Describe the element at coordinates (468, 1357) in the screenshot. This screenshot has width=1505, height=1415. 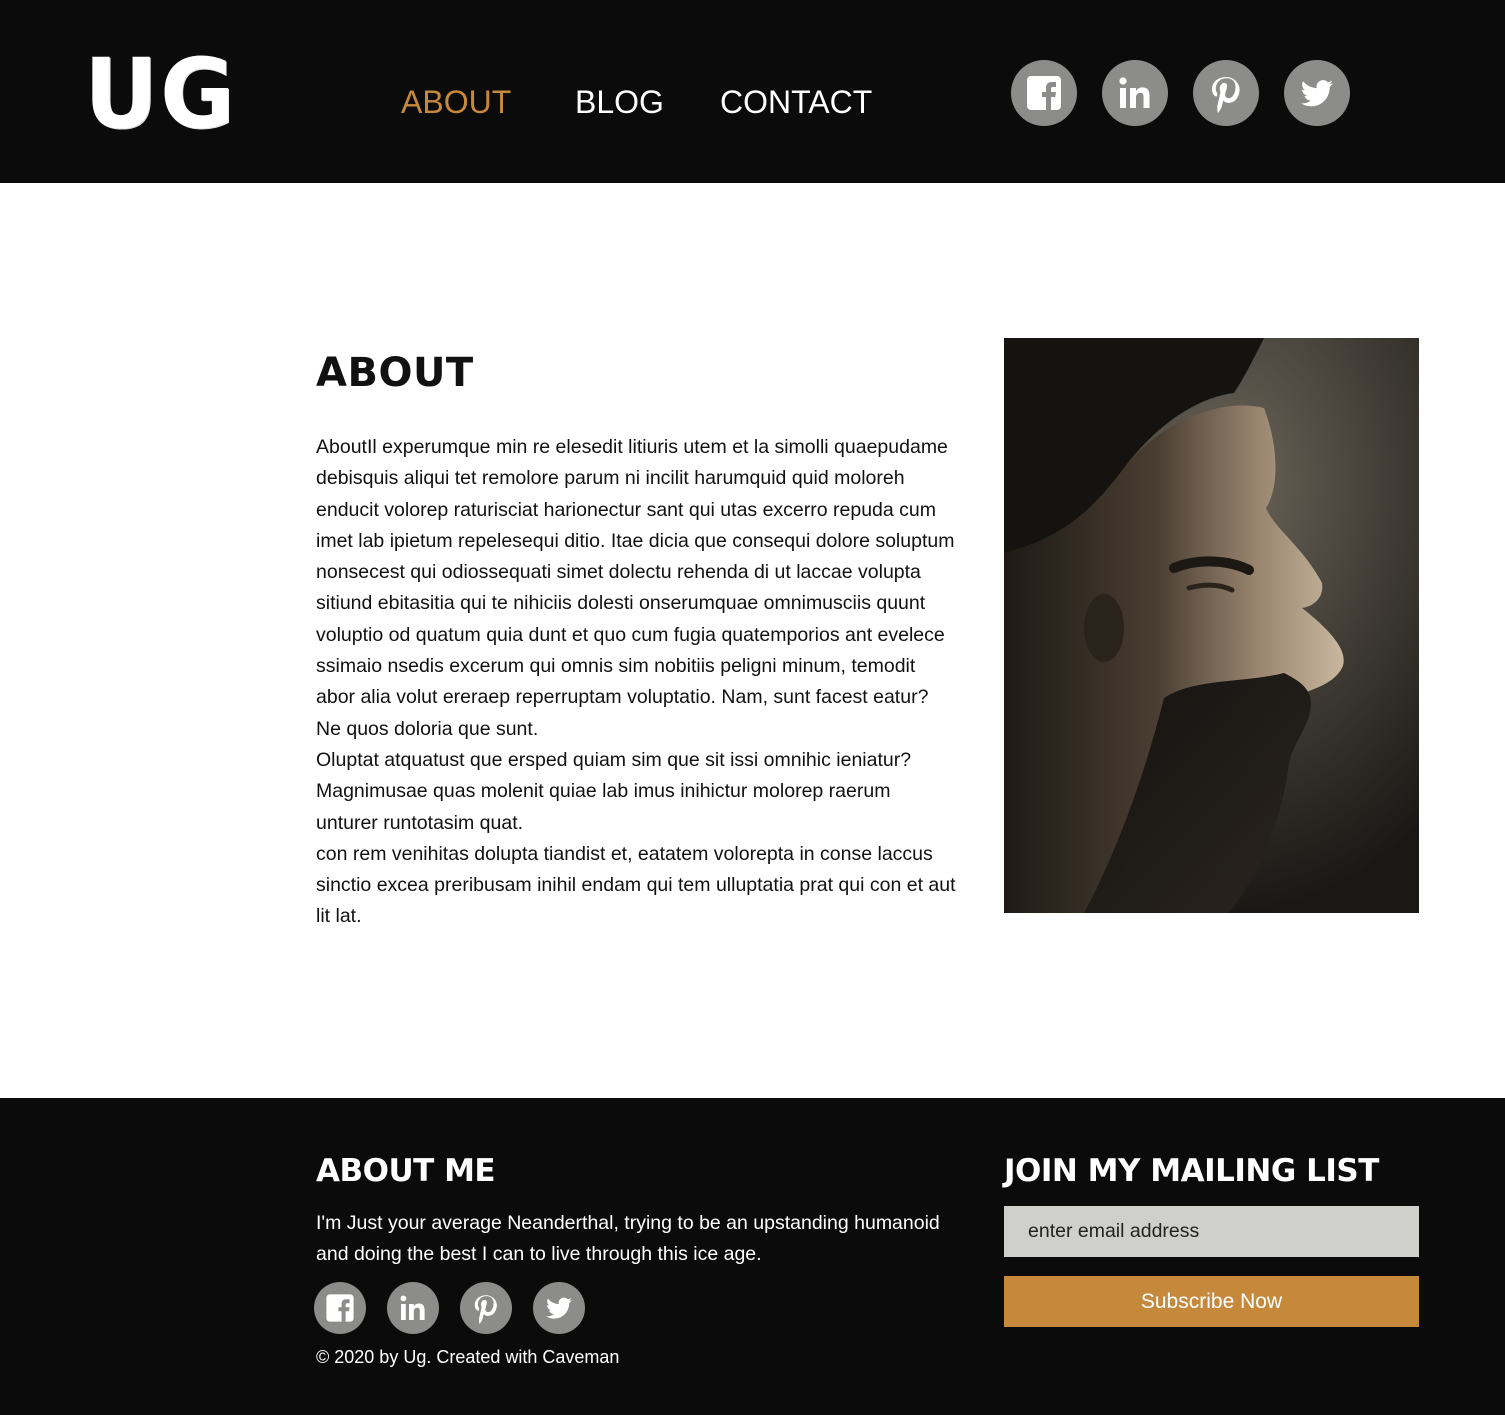
I see `copyright-text: © 2020 by Ug. Created with Caveman` at that location.